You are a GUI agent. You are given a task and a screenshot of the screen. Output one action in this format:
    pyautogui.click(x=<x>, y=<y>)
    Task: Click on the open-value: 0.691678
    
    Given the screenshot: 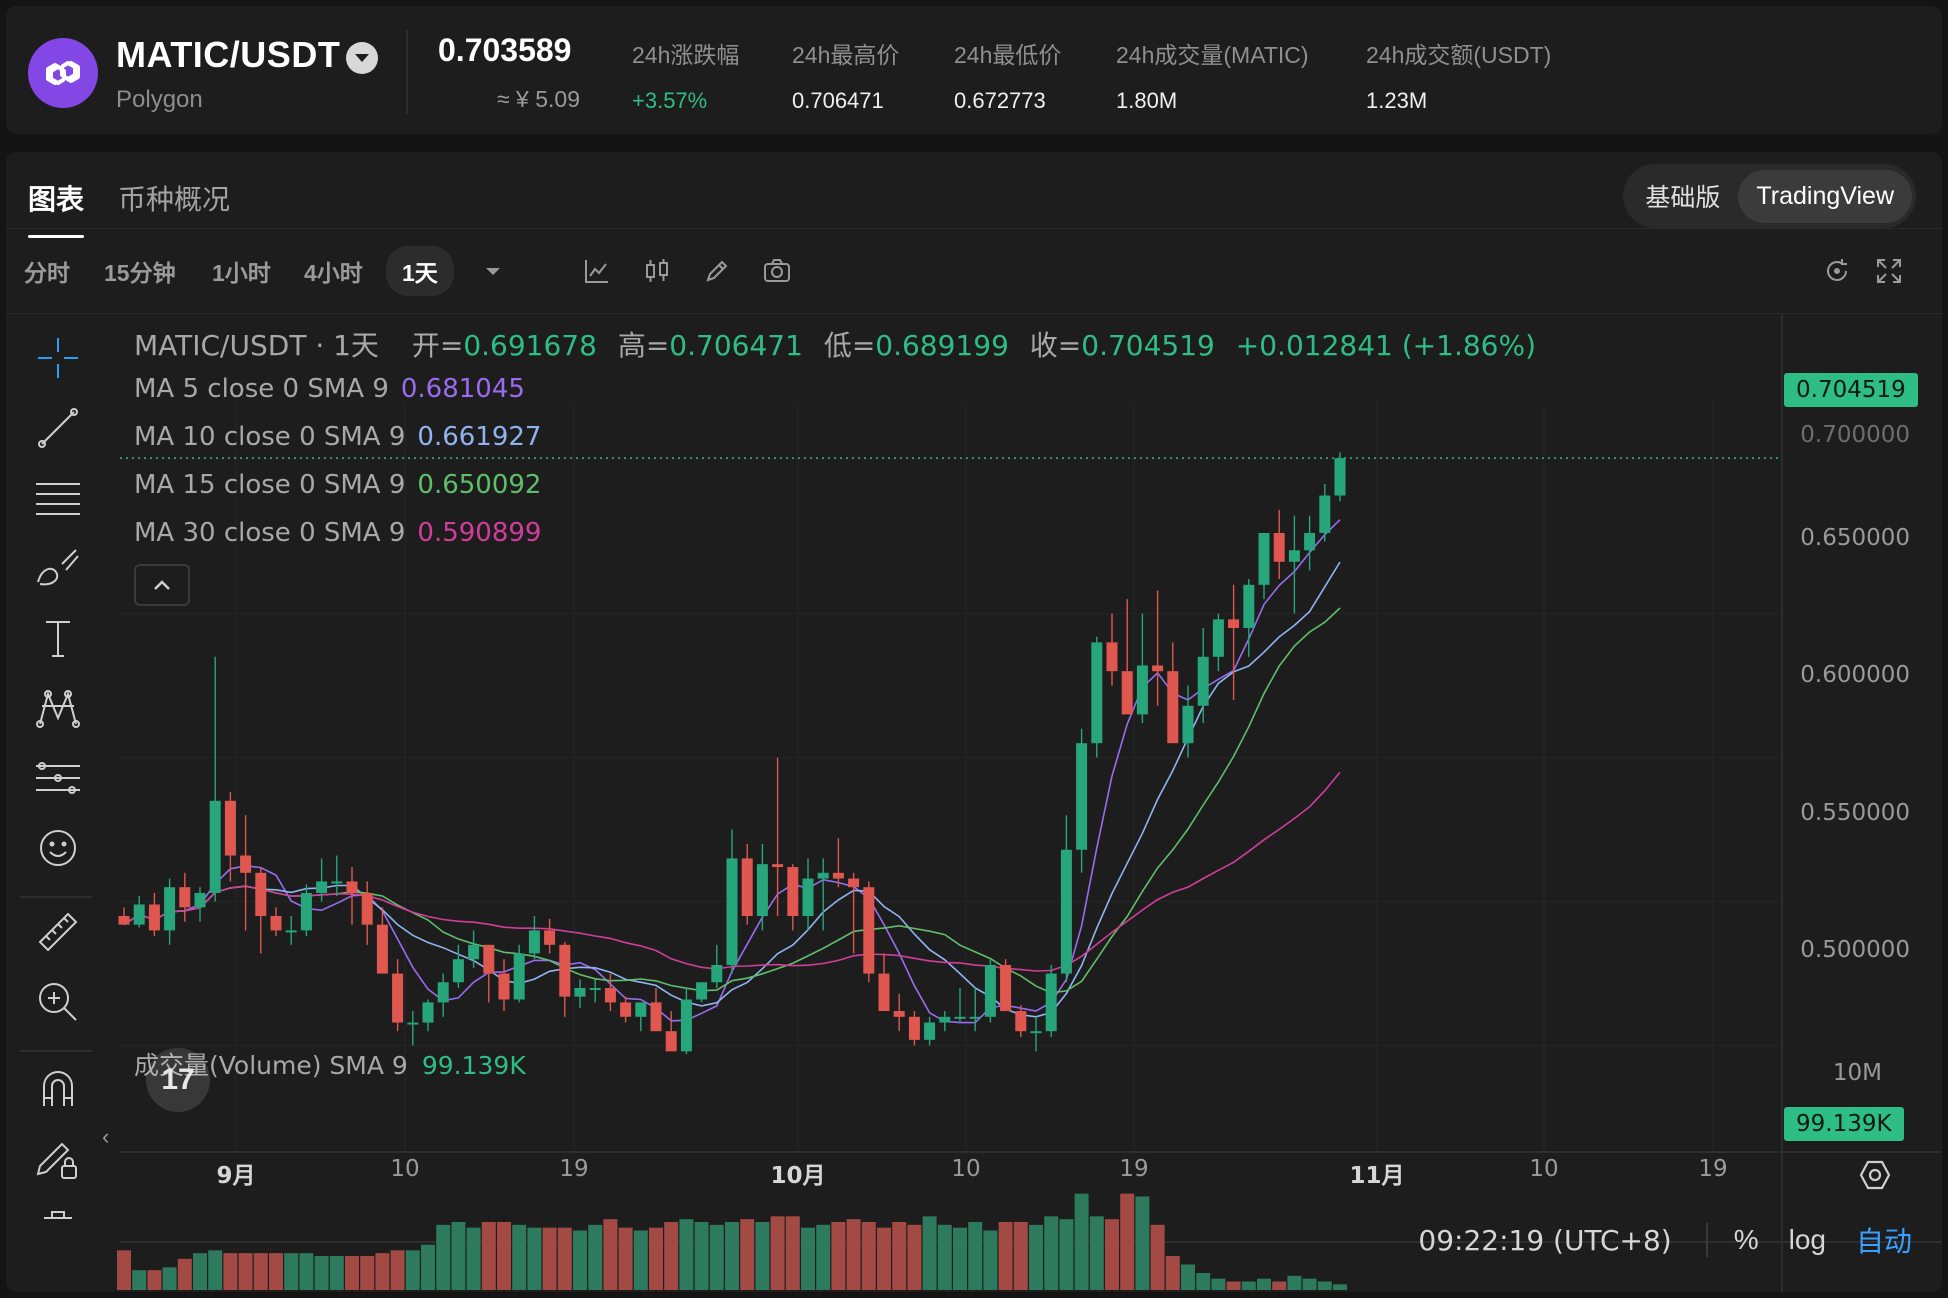 What is the action you would take?
    pyautogui.click(x=530, y=345)
    